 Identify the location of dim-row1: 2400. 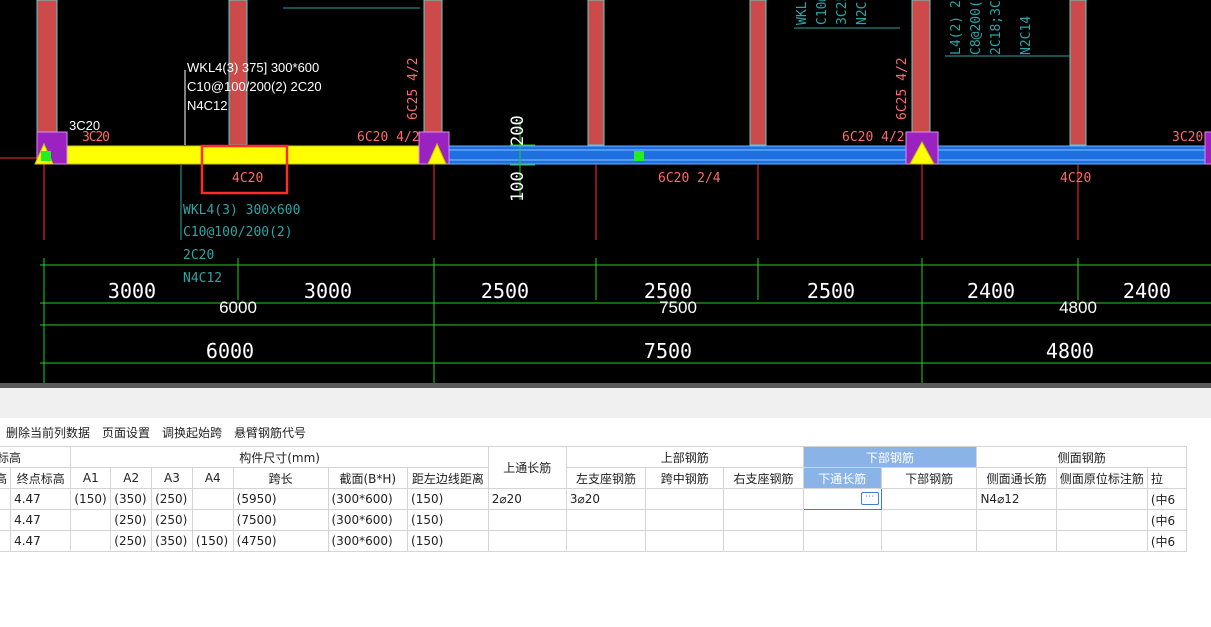
(991, 291).